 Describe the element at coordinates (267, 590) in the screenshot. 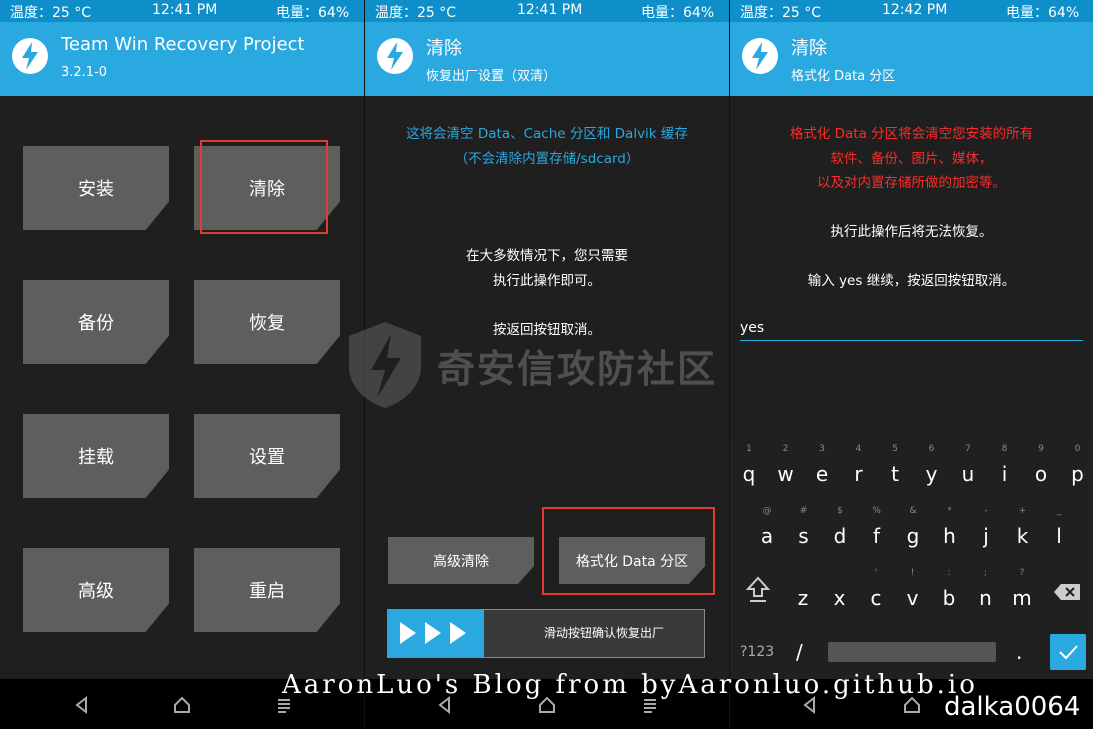

I see `reboot-button: 重启` at that location.